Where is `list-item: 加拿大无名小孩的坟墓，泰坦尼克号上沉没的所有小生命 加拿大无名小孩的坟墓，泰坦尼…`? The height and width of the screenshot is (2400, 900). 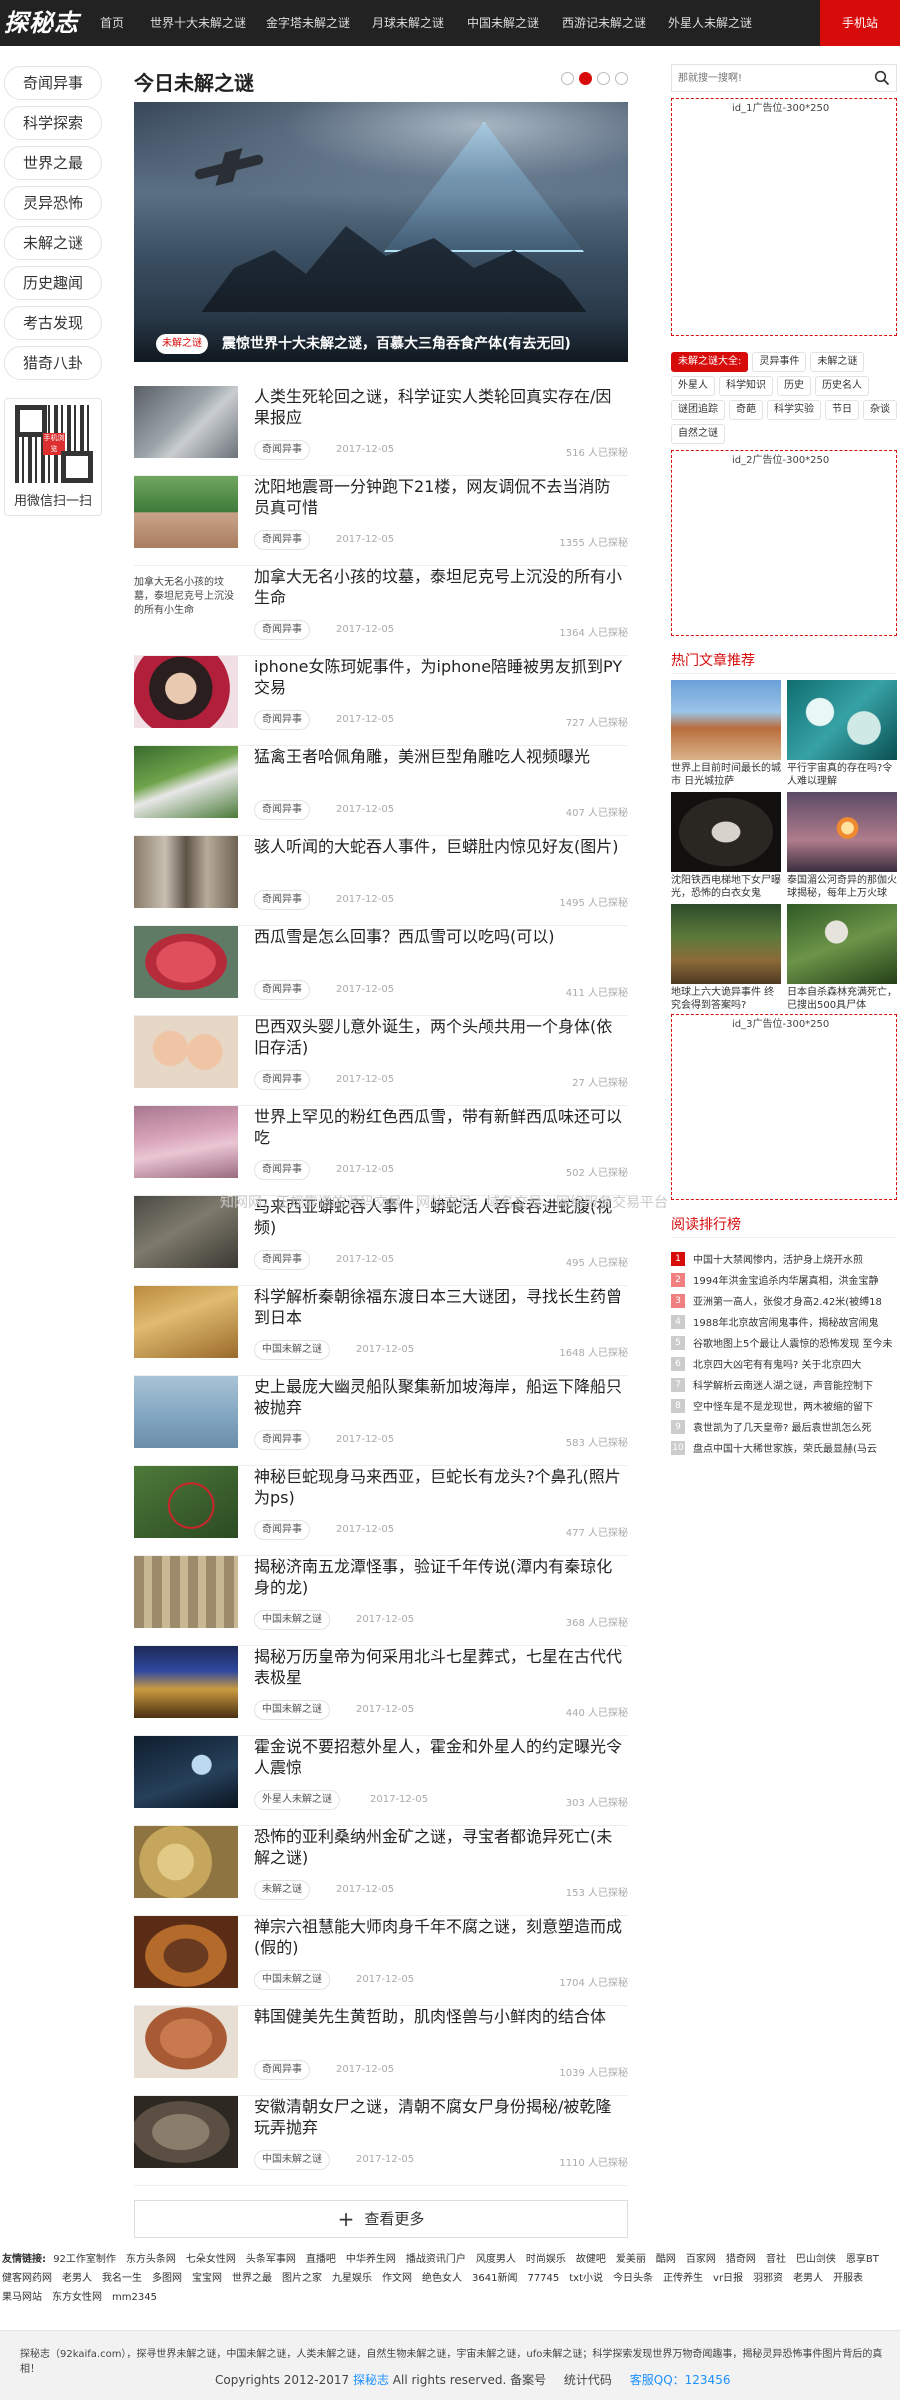
list-item: 加拿大无名小孩的坟墓，泰坦尼克号上沉没的所有小生命 加拿大无名小孩的坟墓，泰坦尼… is located at coordinates (381, 611).